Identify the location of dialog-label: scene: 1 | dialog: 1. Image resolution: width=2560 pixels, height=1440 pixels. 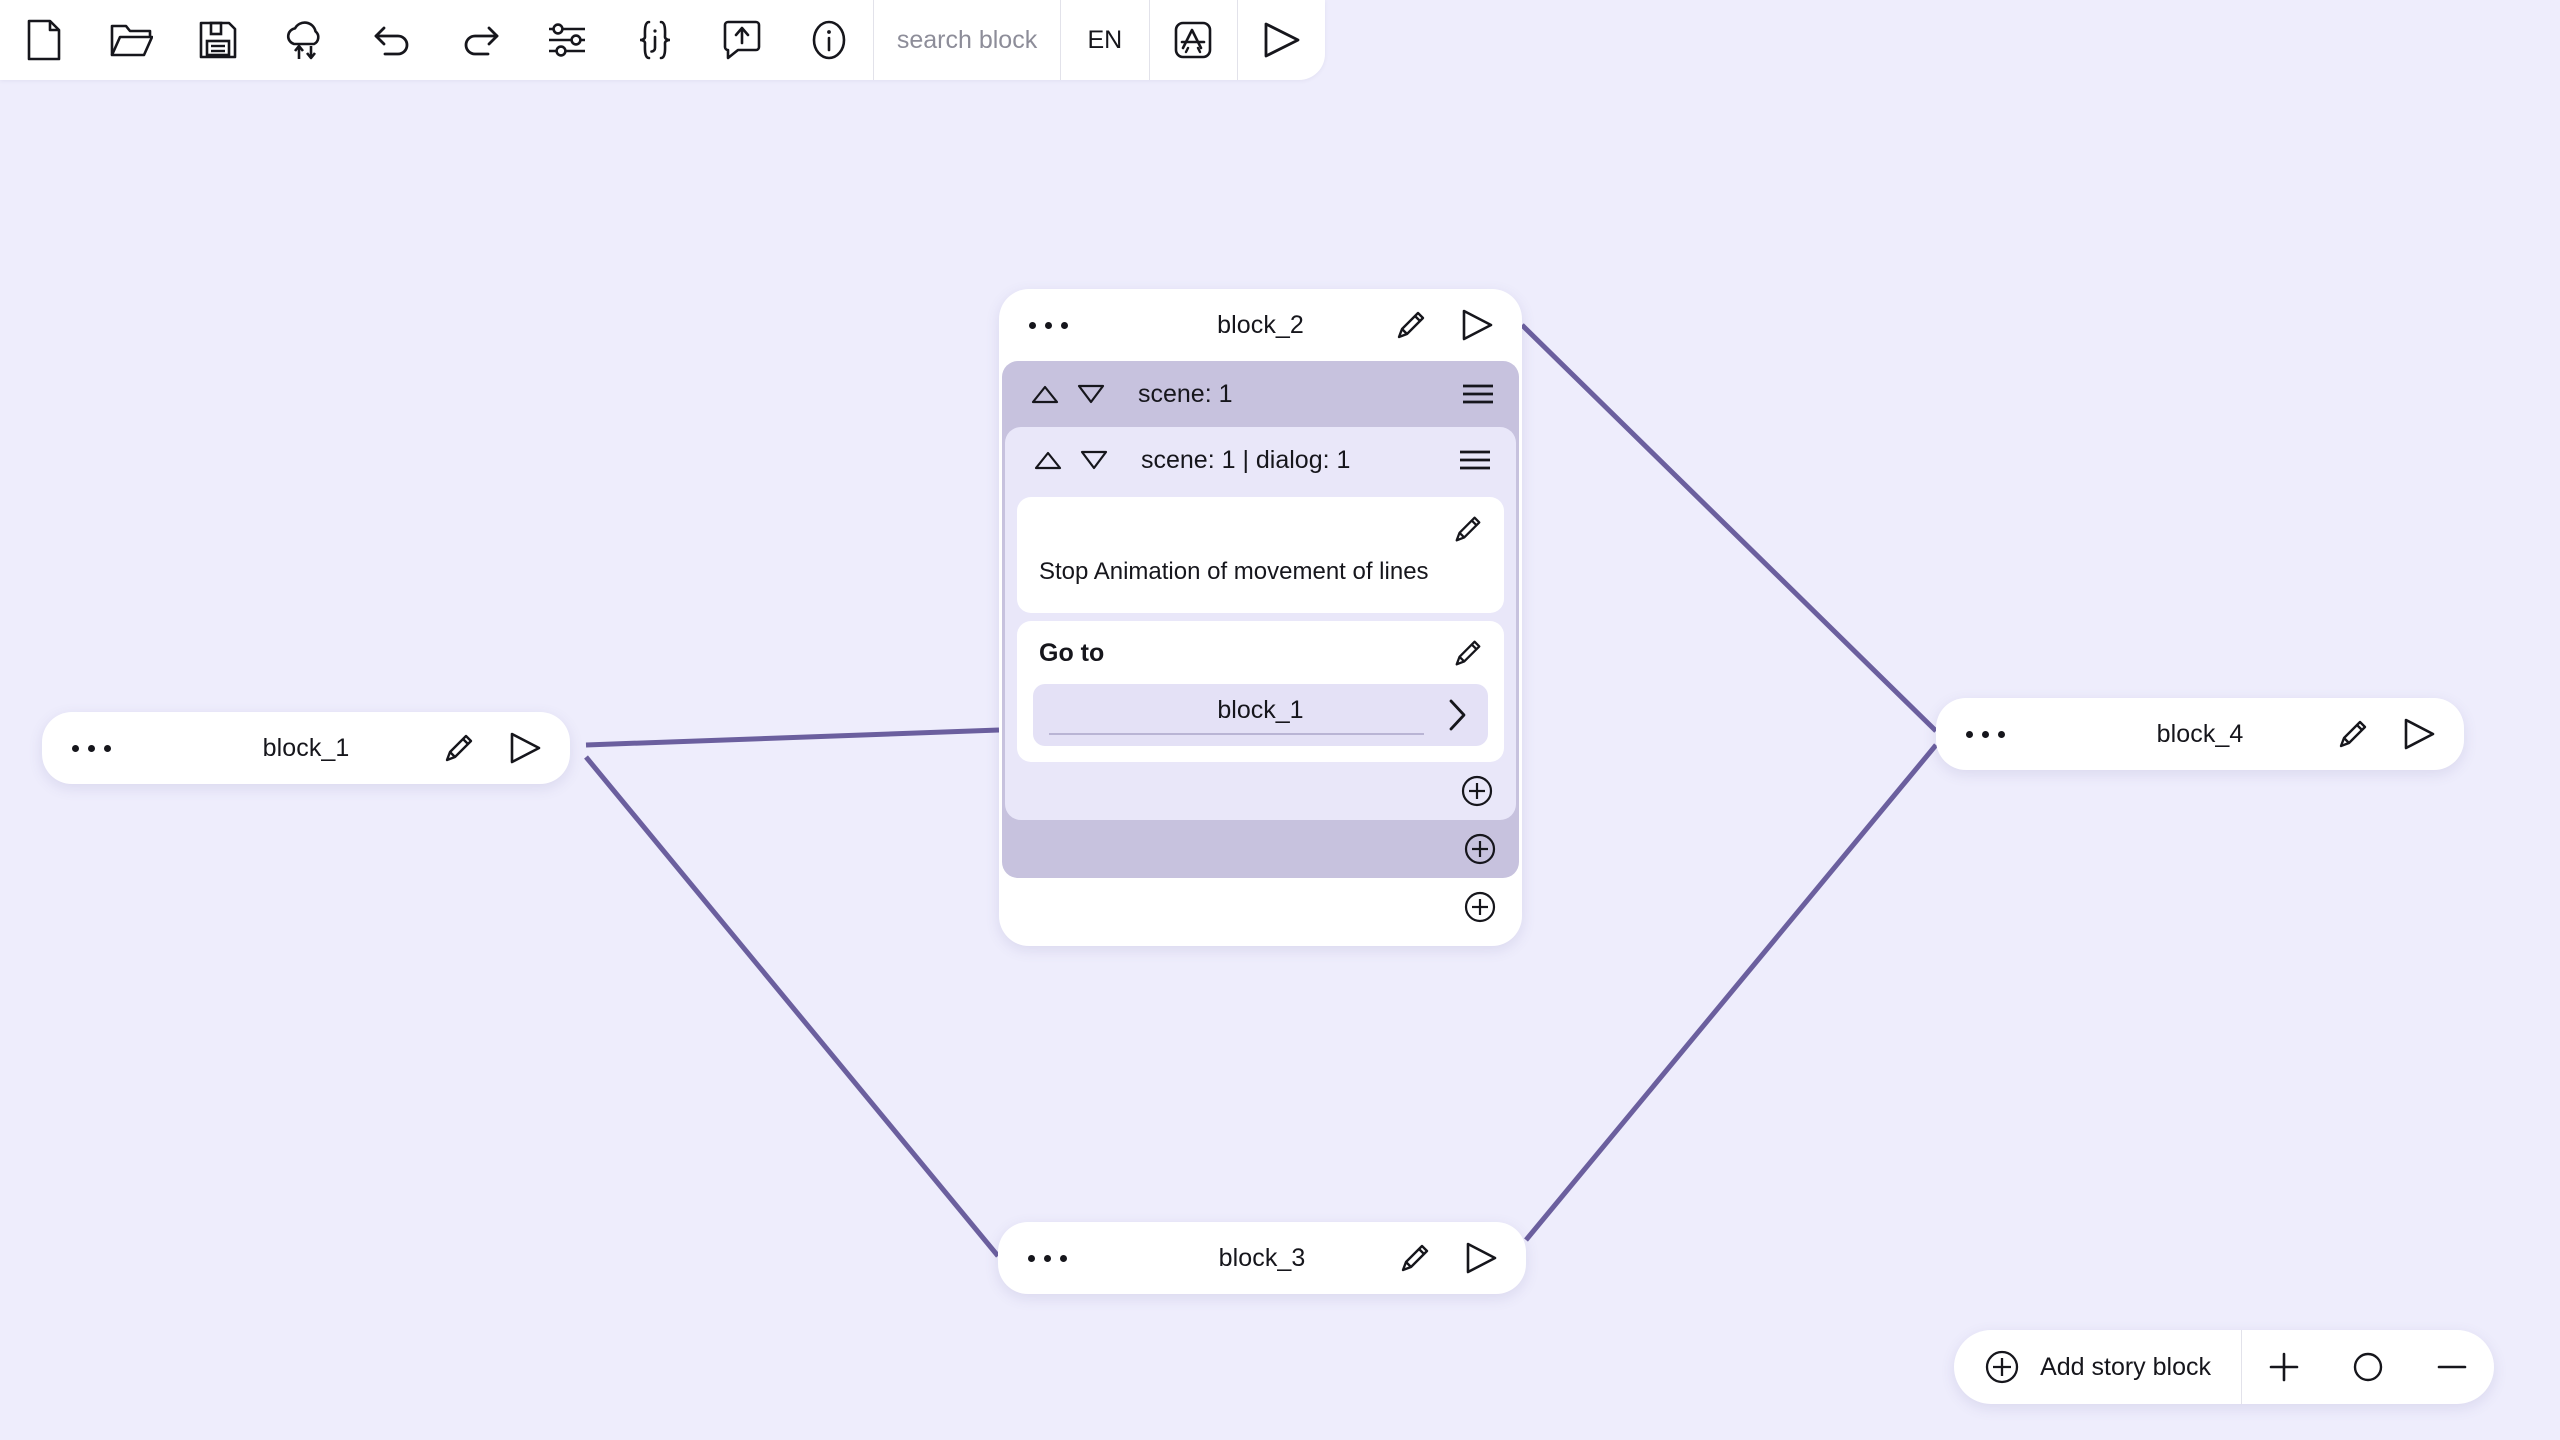
(1246, 459).